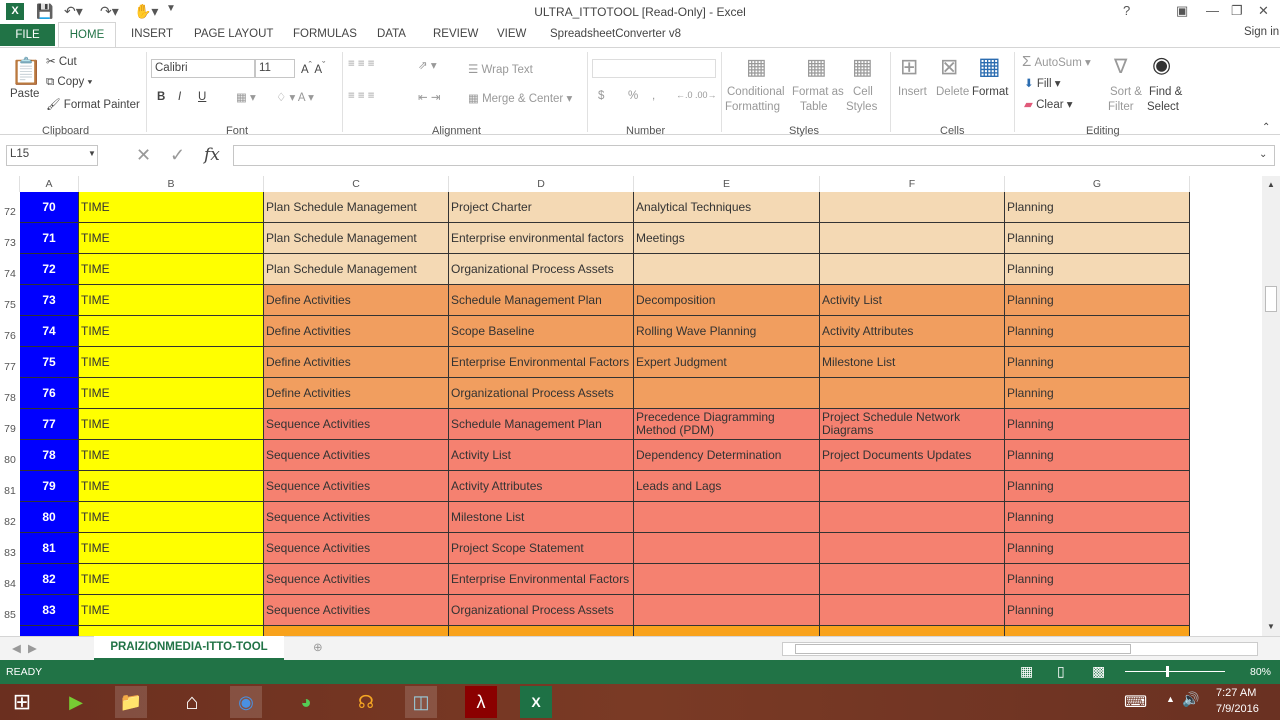 The height and width of the screenshot is (720, 1280). What do you see at coordinates (49, 331) in the screenshot?
I see `cell-a: 74` at bounding box center [49, 331].